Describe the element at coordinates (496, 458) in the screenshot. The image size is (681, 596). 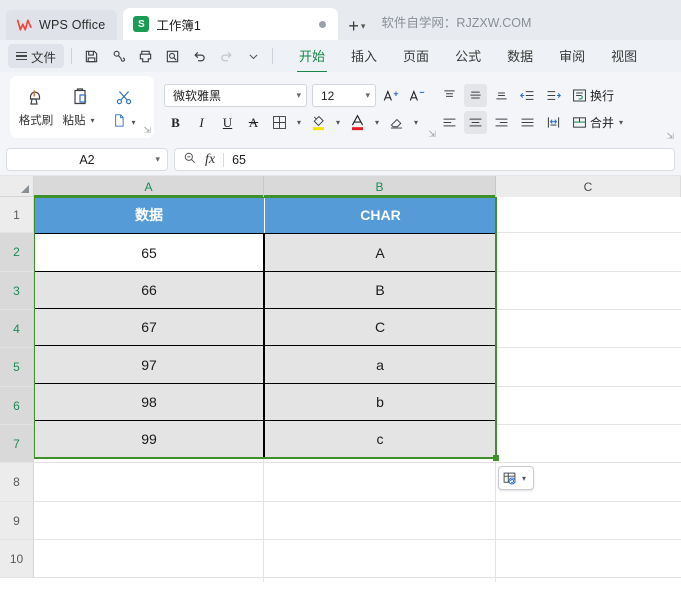
I see `fill-handle` at that location.